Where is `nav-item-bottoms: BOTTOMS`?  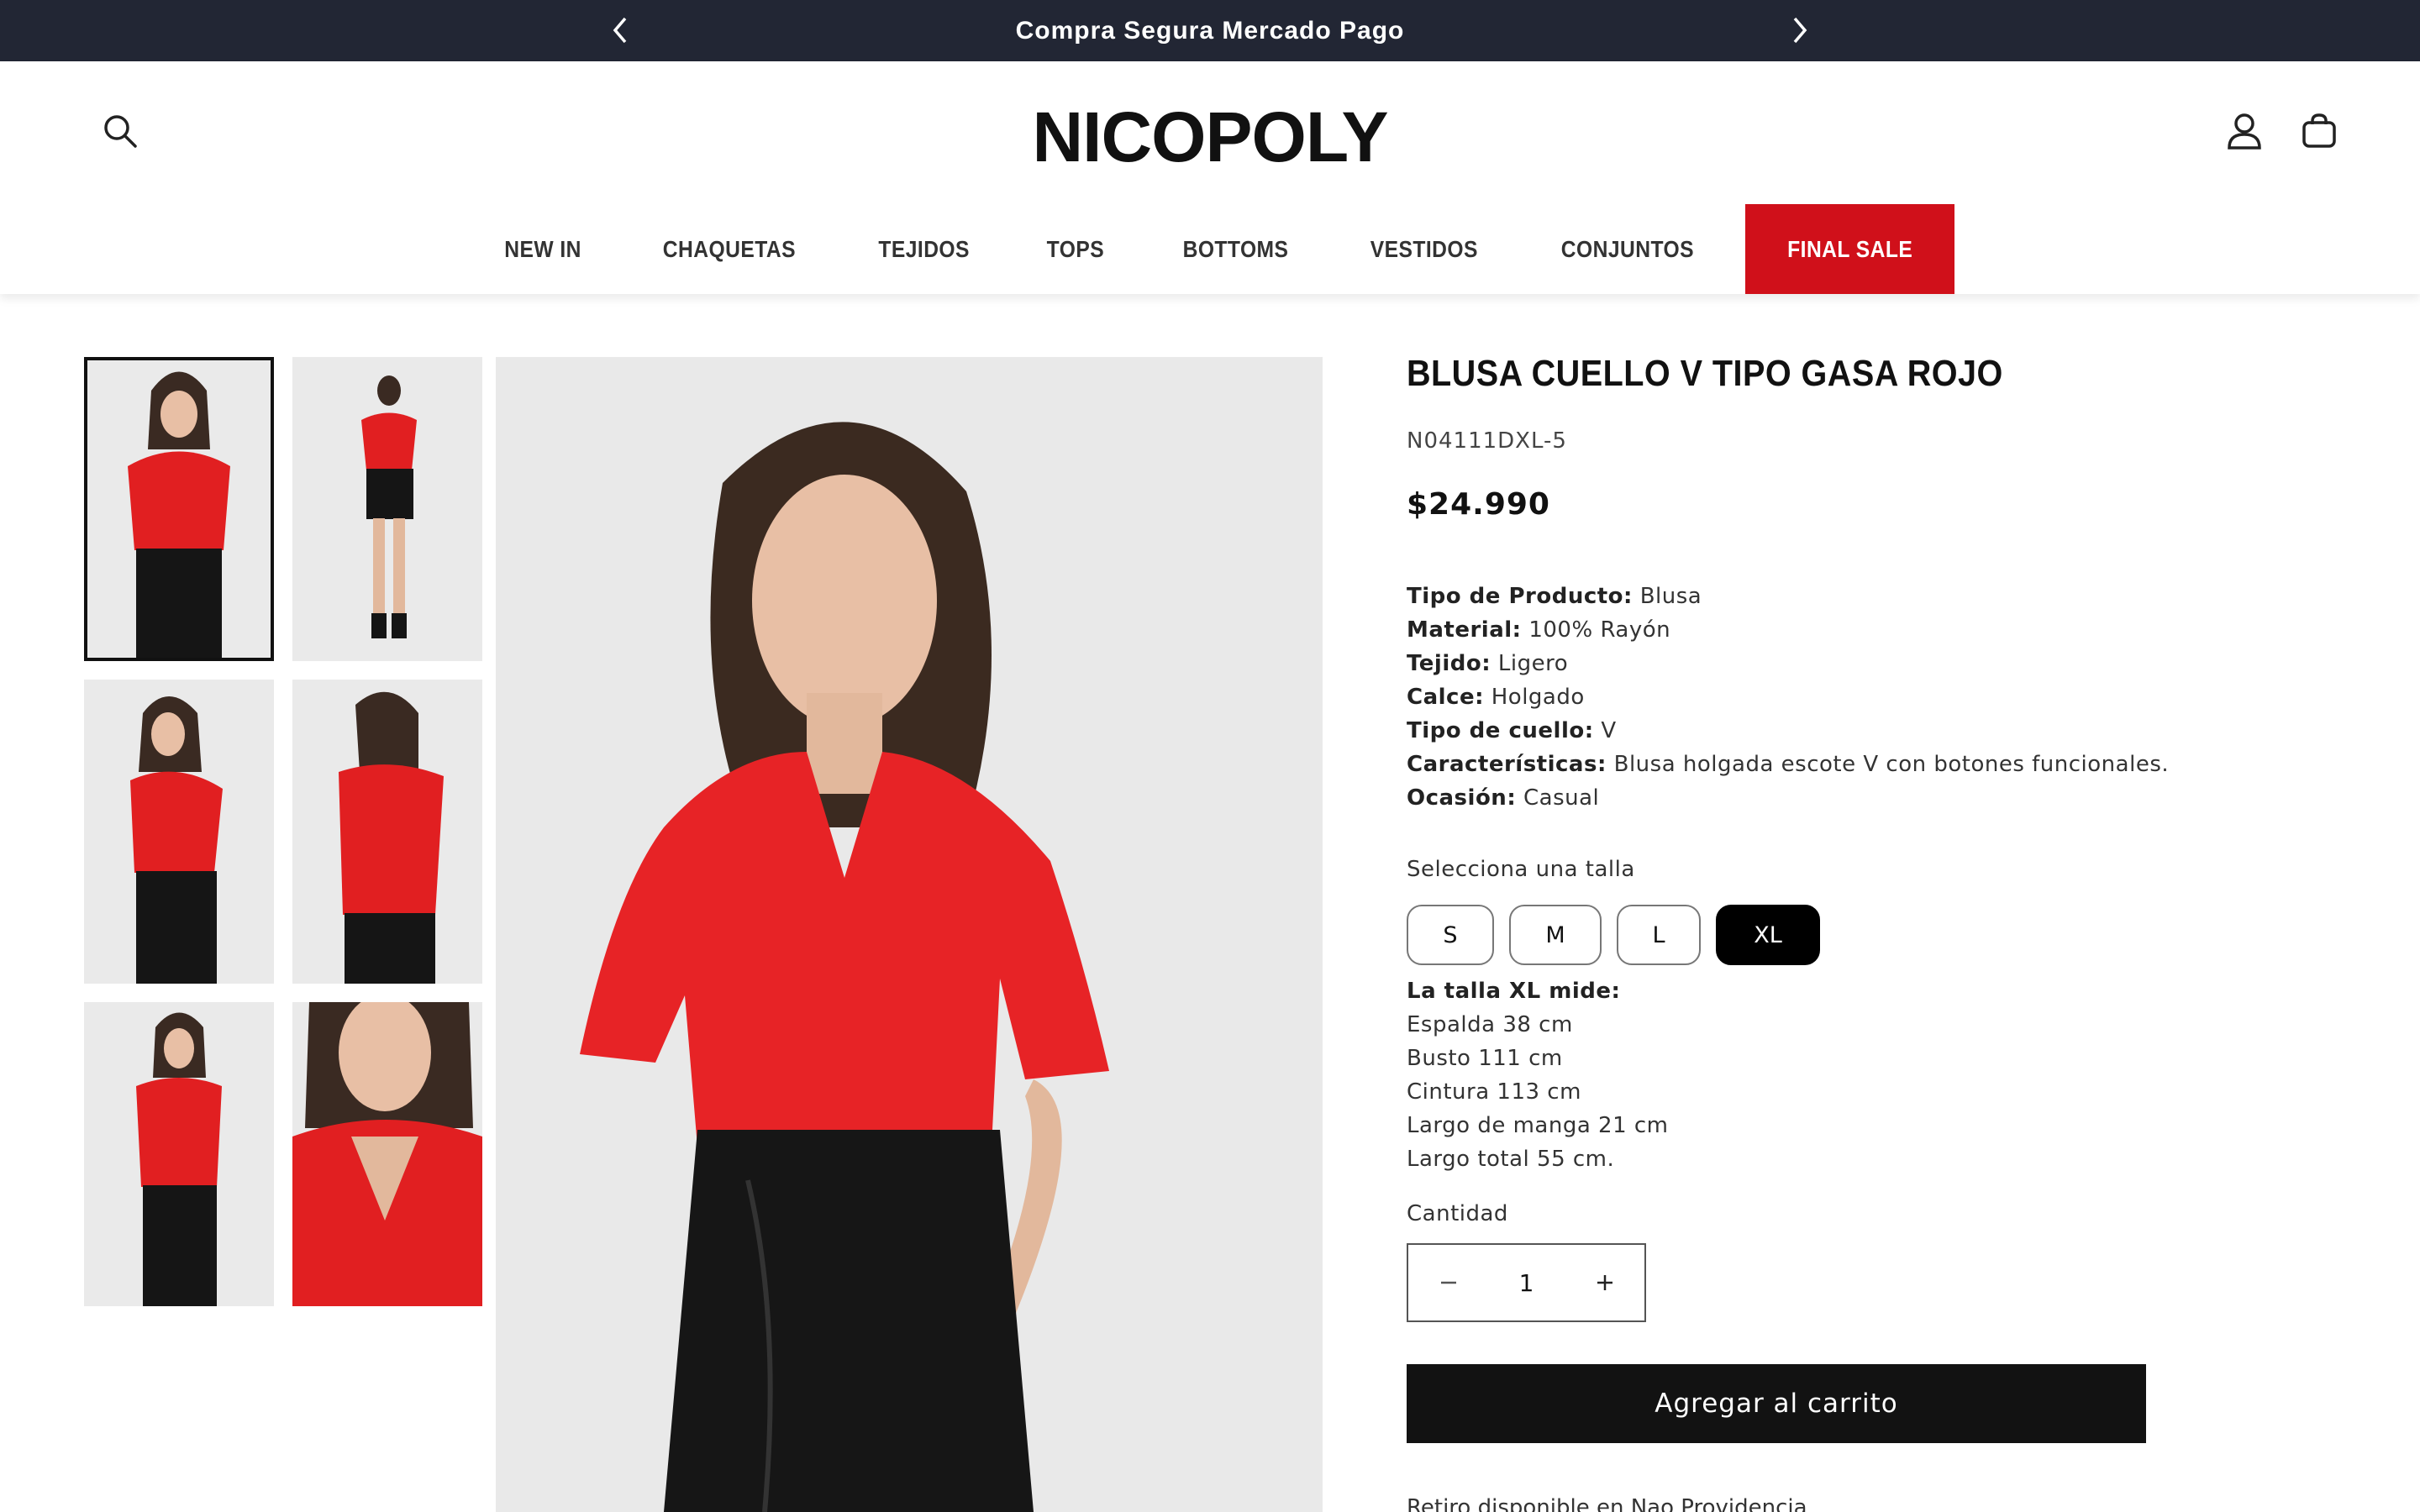 nav-item-bottoms: BOTTOMS is located at coordinates (1235, 249).